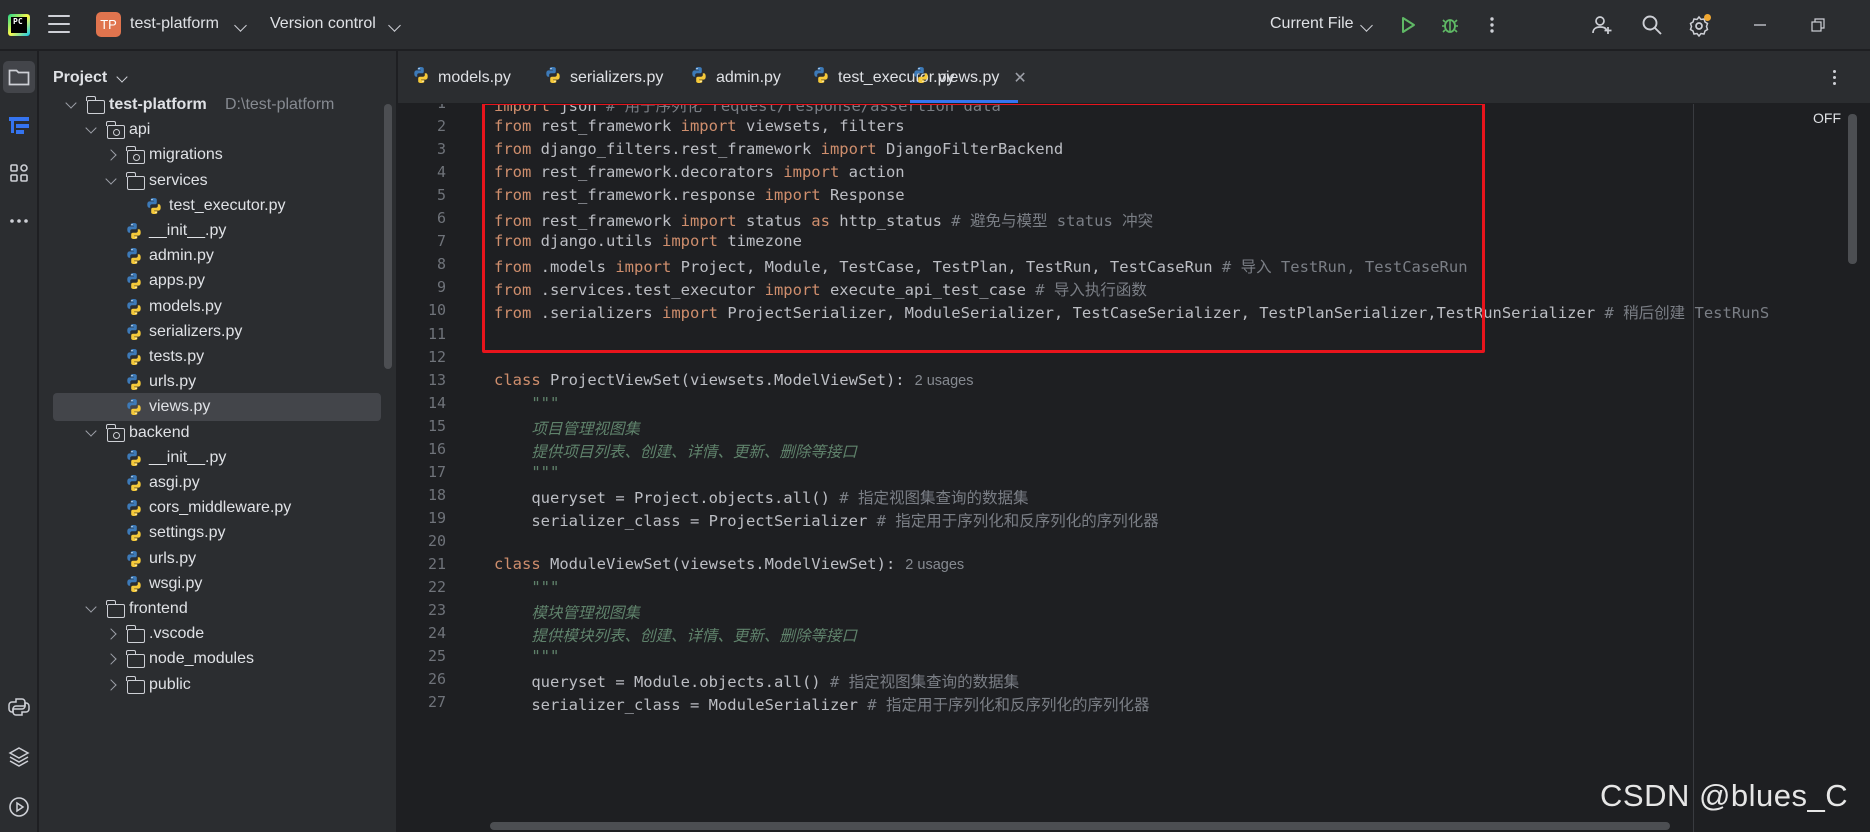  I want to click on more-actions-icon, so click(1492, 25).